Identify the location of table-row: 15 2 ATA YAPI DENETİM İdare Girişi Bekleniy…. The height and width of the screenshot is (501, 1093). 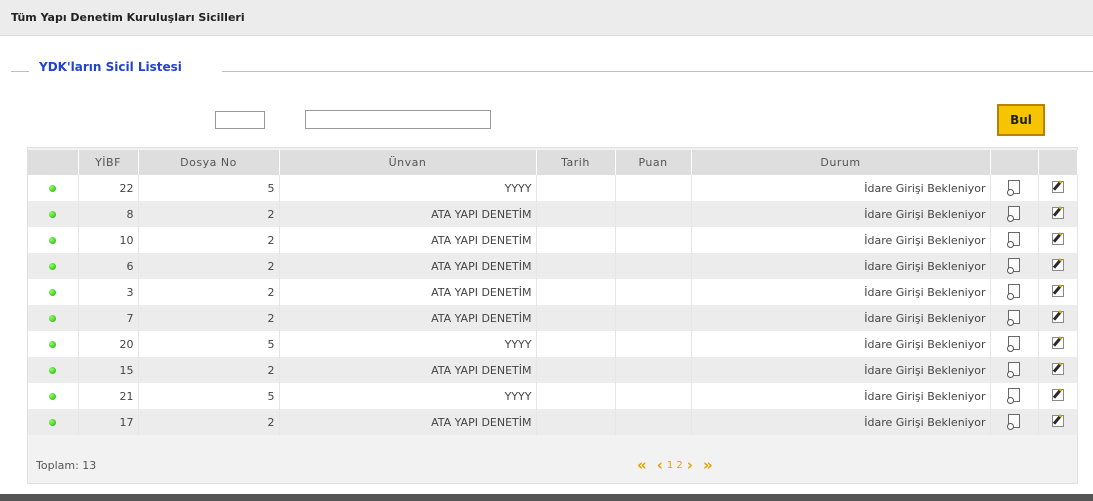
(553, 370).